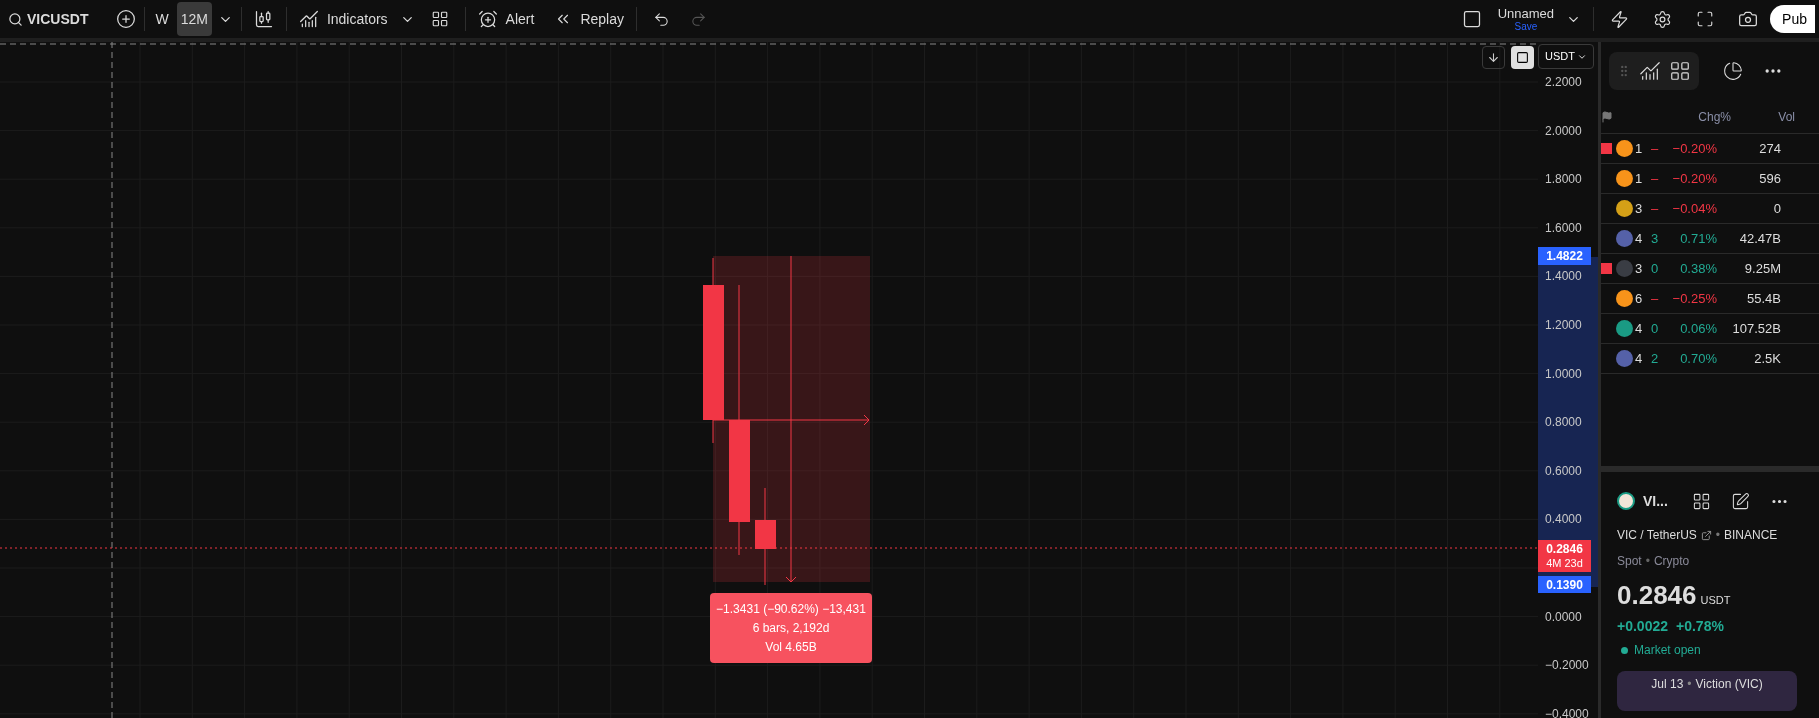 Image resolution: width=1819 pixels, height=718 pixels. I want to click on coin-icon, so click(1626, 501).